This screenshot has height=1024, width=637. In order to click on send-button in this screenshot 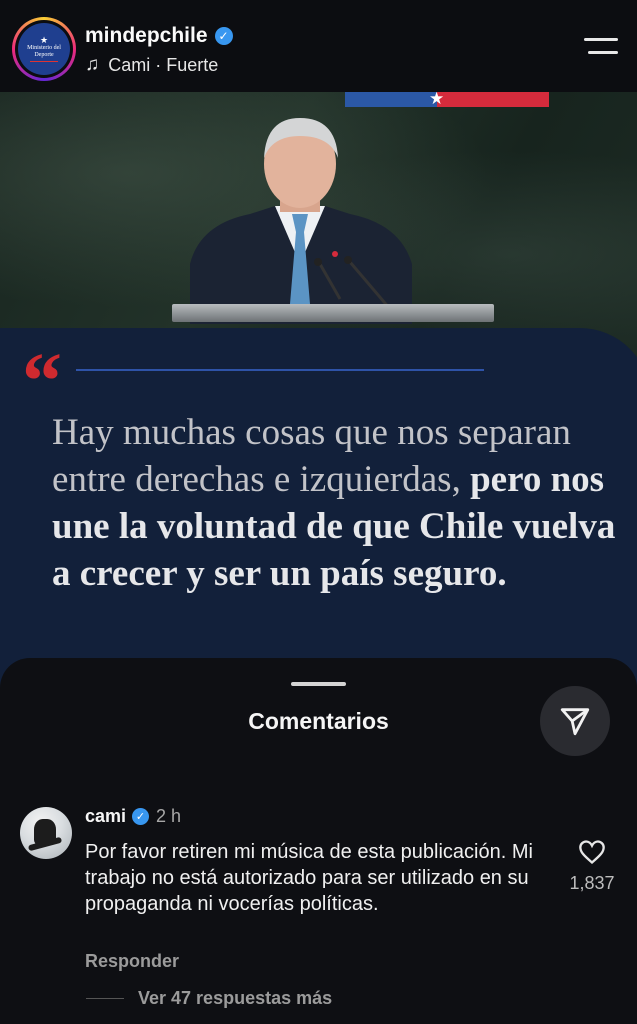, I will do `click(575, 721)`.